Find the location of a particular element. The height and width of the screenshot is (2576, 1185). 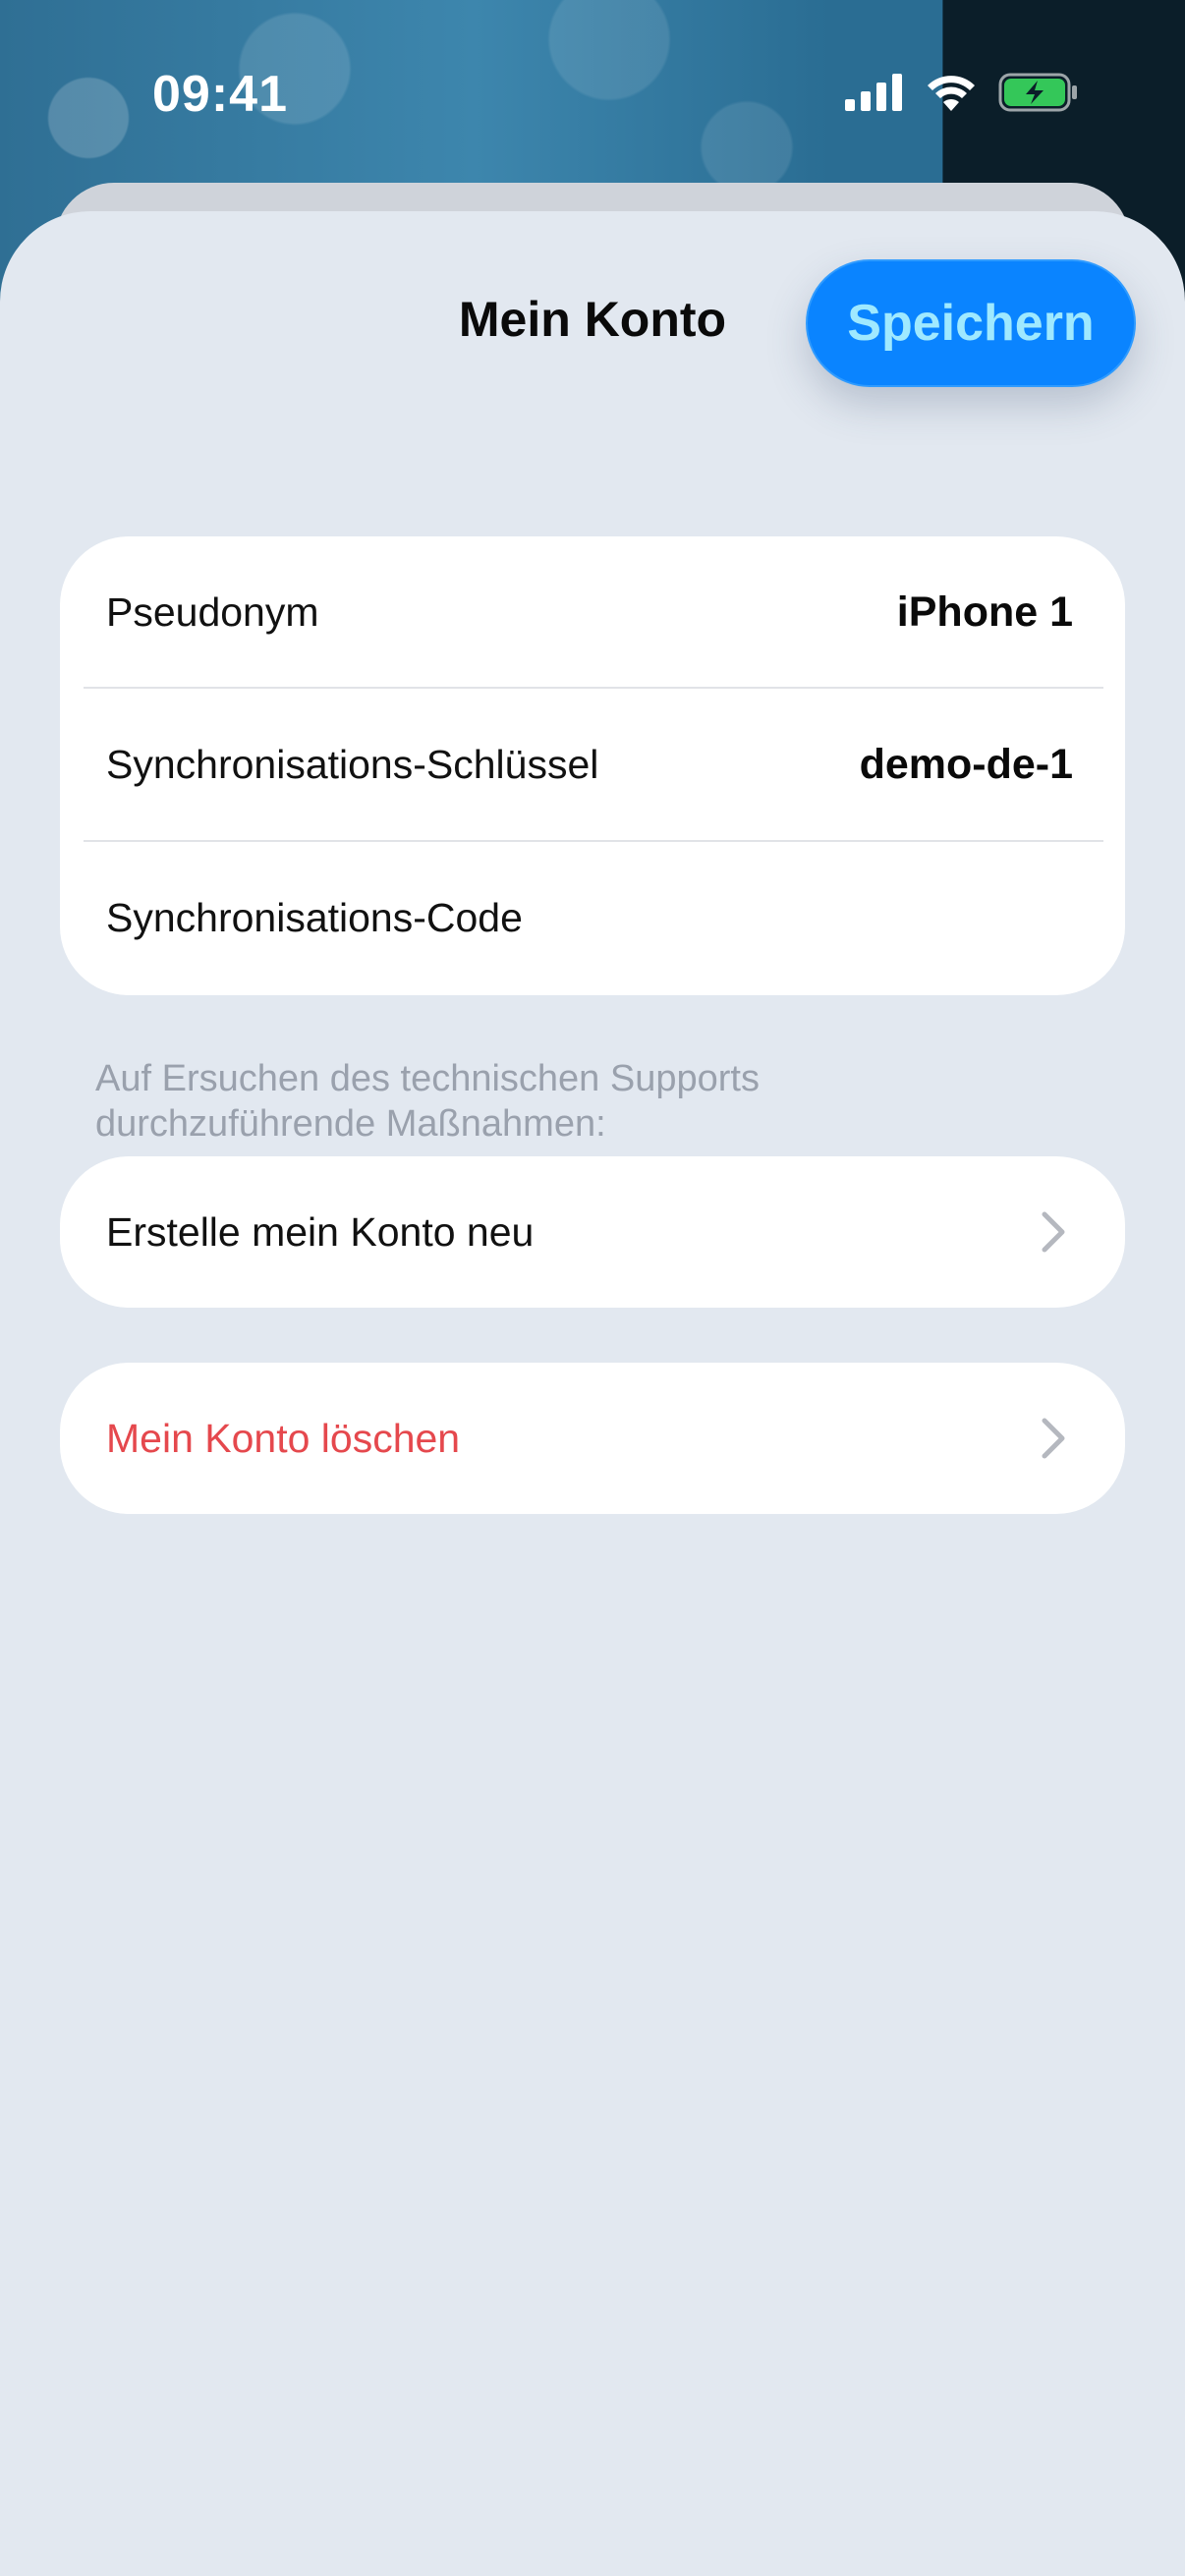

cellular-signal-icon is located at coordinates (874, 92).